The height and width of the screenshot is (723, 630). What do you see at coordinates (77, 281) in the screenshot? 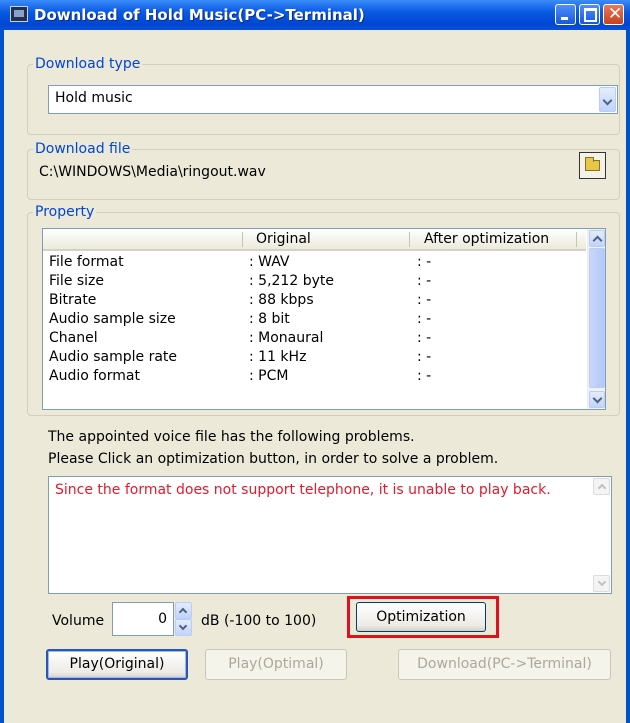
I see `row-property-name: File size` at bounding box center [77, 281].